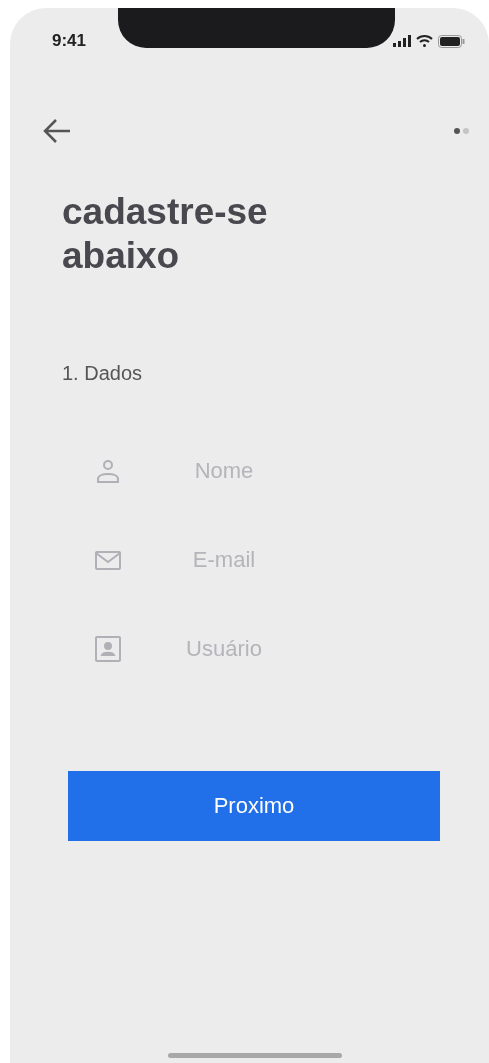  I want to click on back-arrow-icon, so click(57, 131).